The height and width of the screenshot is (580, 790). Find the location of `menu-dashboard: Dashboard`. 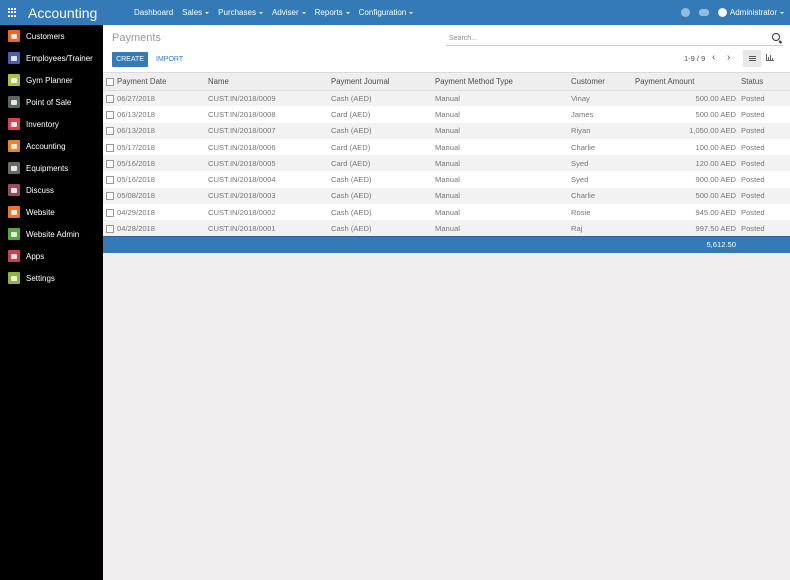

menu-dashboard: Dashboard is located at coordinates (153, 12).